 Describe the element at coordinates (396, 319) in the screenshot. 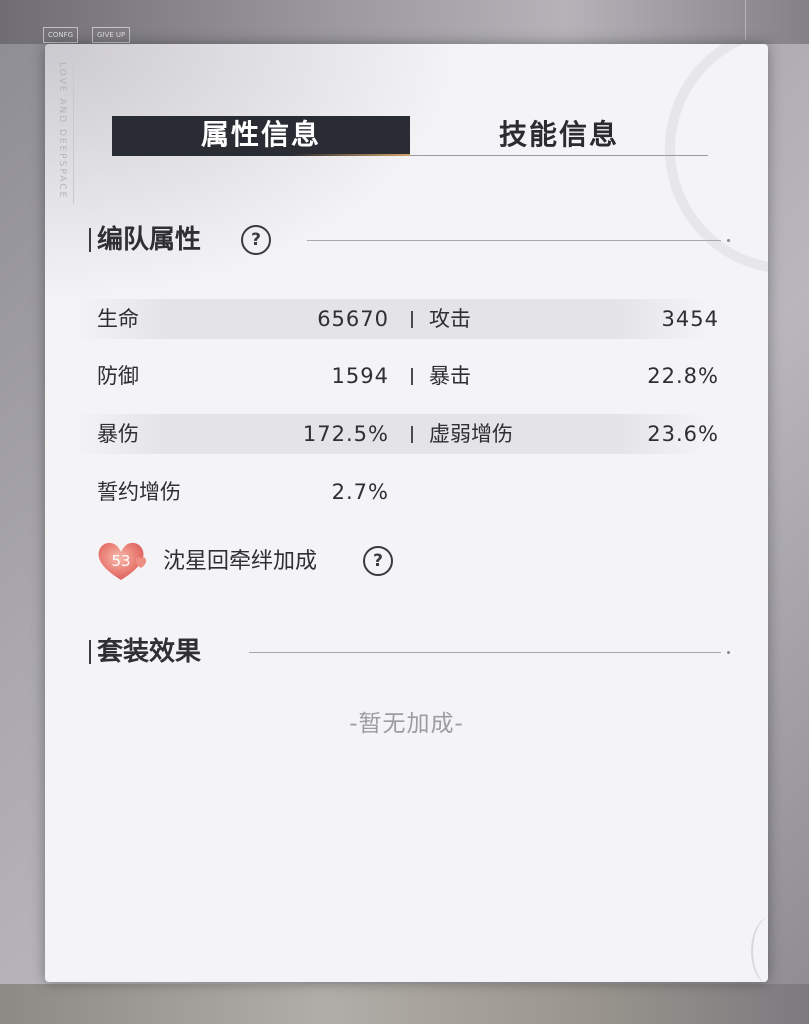

I see `stat-row: 生命 65670 攻击 3454` at that location.